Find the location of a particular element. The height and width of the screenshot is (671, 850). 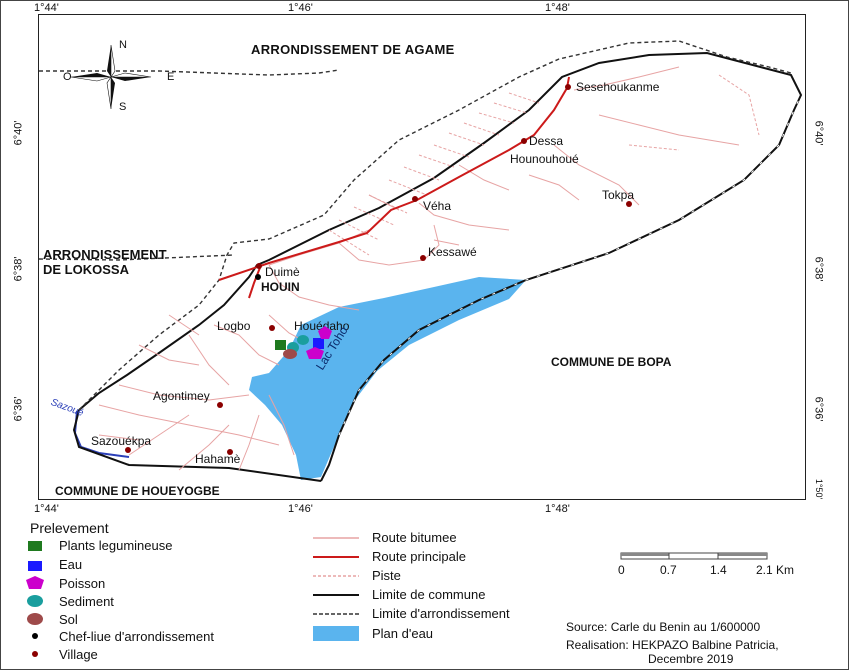

coord-right-1: 6°40' is located at coordinates (818, 133).